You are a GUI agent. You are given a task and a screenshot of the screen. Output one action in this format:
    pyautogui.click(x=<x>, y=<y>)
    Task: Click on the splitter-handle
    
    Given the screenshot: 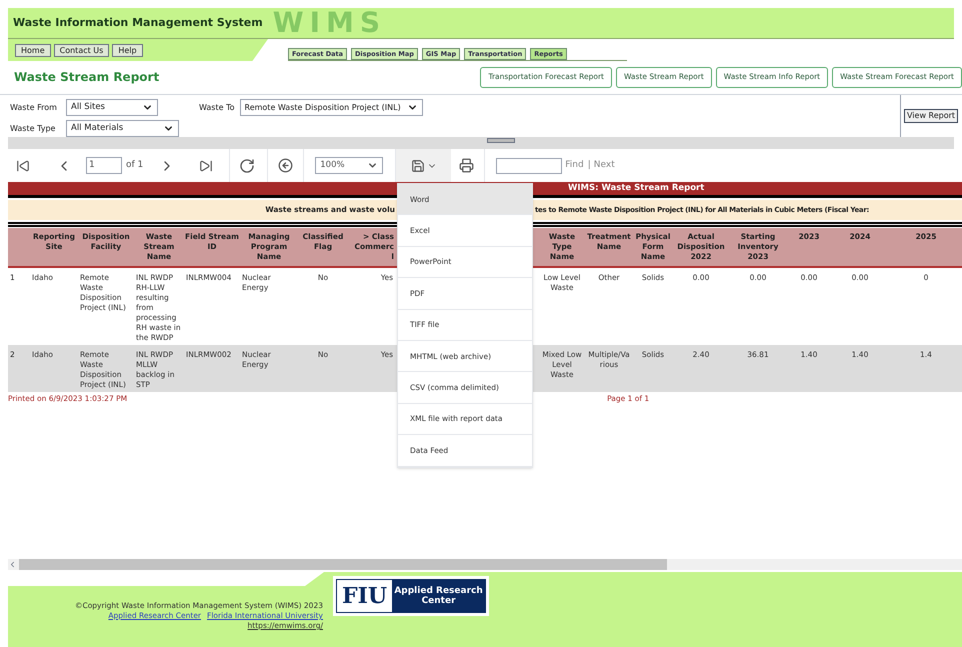 What is the action you would take?
    pyautogui.click(x=501, y=140)
    